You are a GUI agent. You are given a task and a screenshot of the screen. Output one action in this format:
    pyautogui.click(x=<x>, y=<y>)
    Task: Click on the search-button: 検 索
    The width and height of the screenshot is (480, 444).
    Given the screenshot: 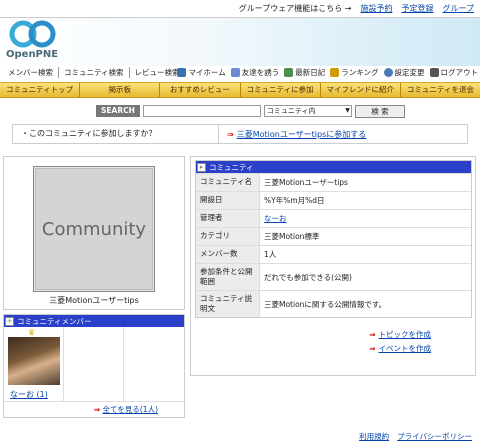 What is the action you would take?
    pyautogui.click(x=379, y=111)
    